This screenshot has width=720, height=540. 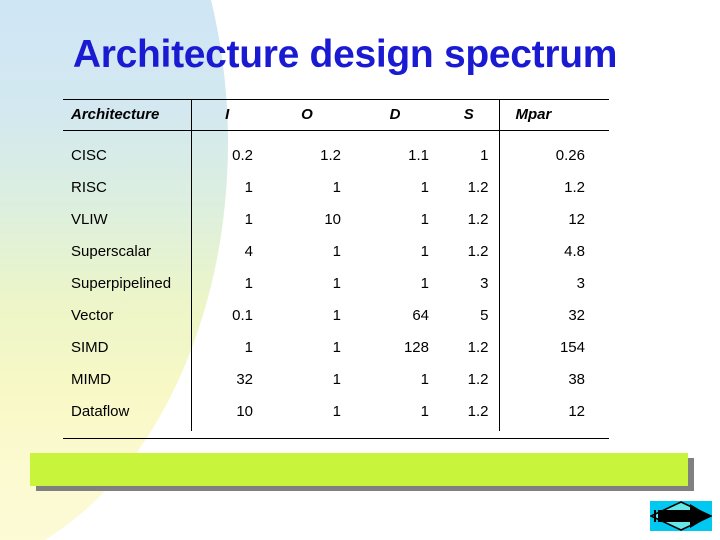 I want to click on cell-mpar: 32, so click(x=553, y=315).